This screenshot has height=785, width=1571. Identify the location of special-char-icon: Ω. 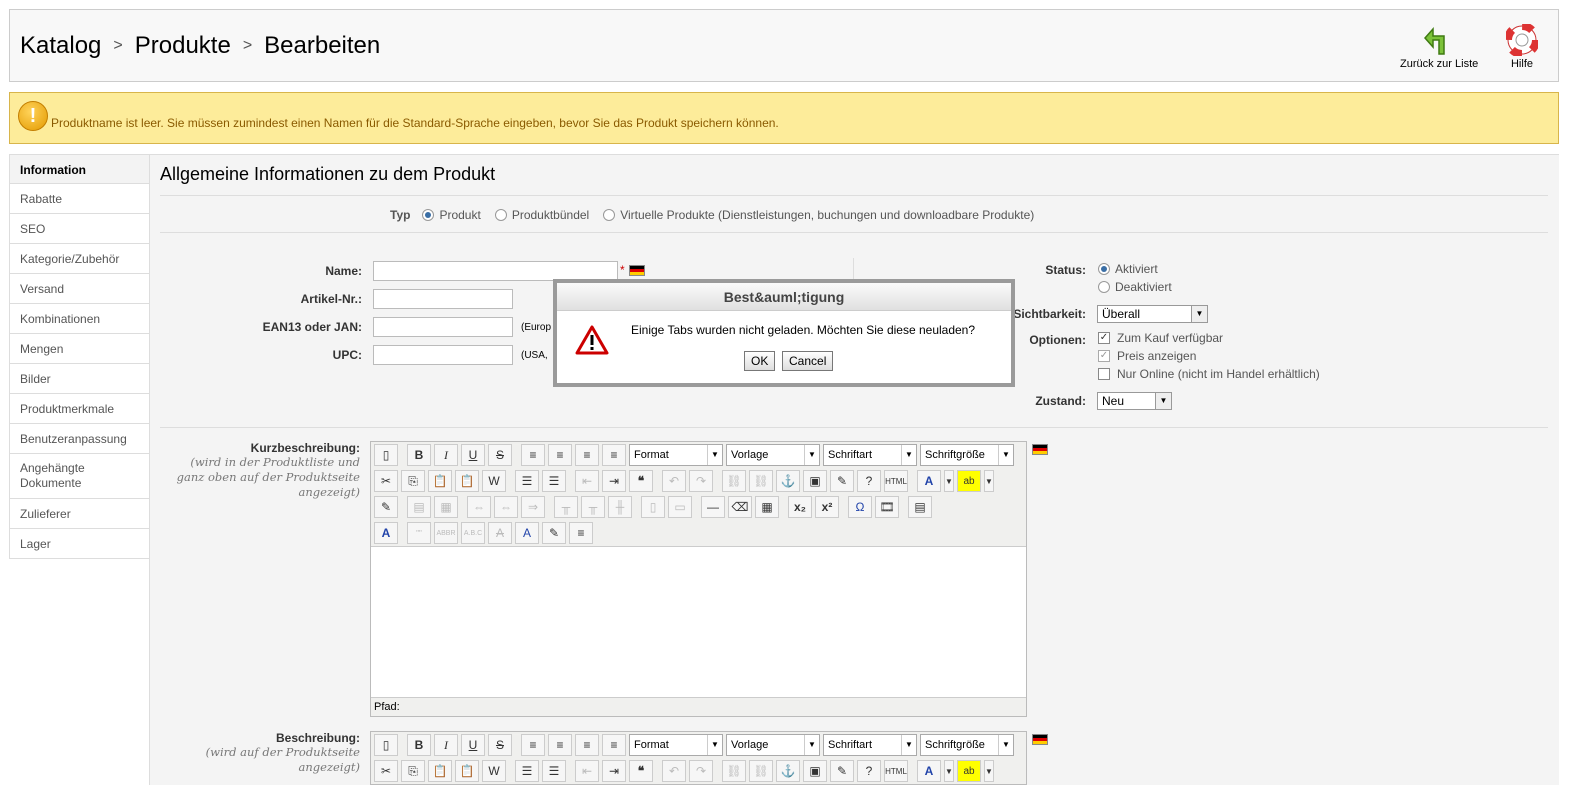
(860, 507).